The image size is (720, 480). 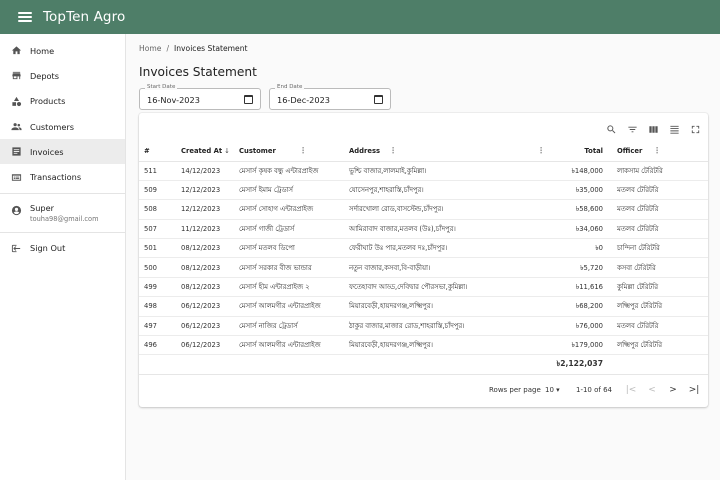 I want to click on column-header-total: Total, so click(x=582, y=151).